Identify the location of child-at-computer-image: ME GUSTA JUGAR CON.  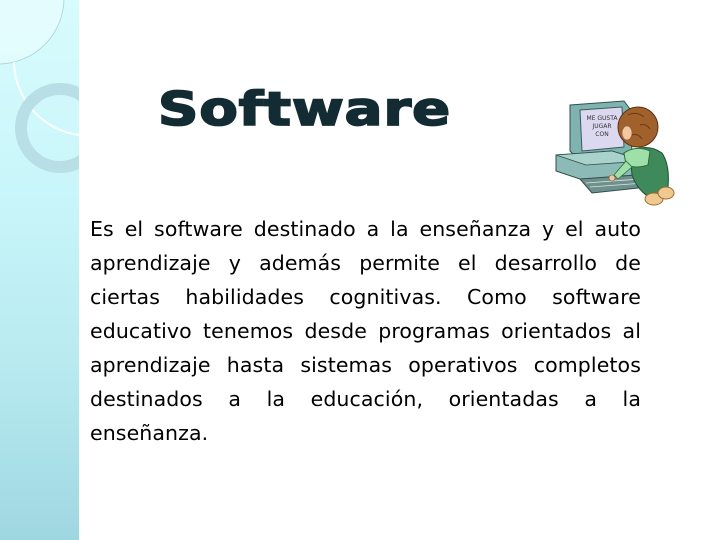
(615, 153).